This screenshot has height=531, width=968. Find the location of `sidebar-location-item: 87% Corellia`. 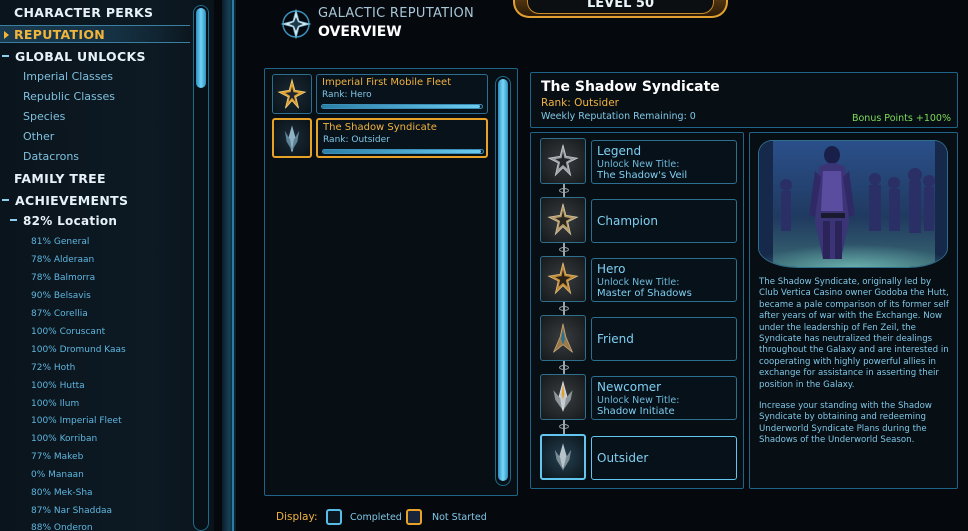

sidebar-location-item: 87% Corellia is located at coordinates (59, 314).